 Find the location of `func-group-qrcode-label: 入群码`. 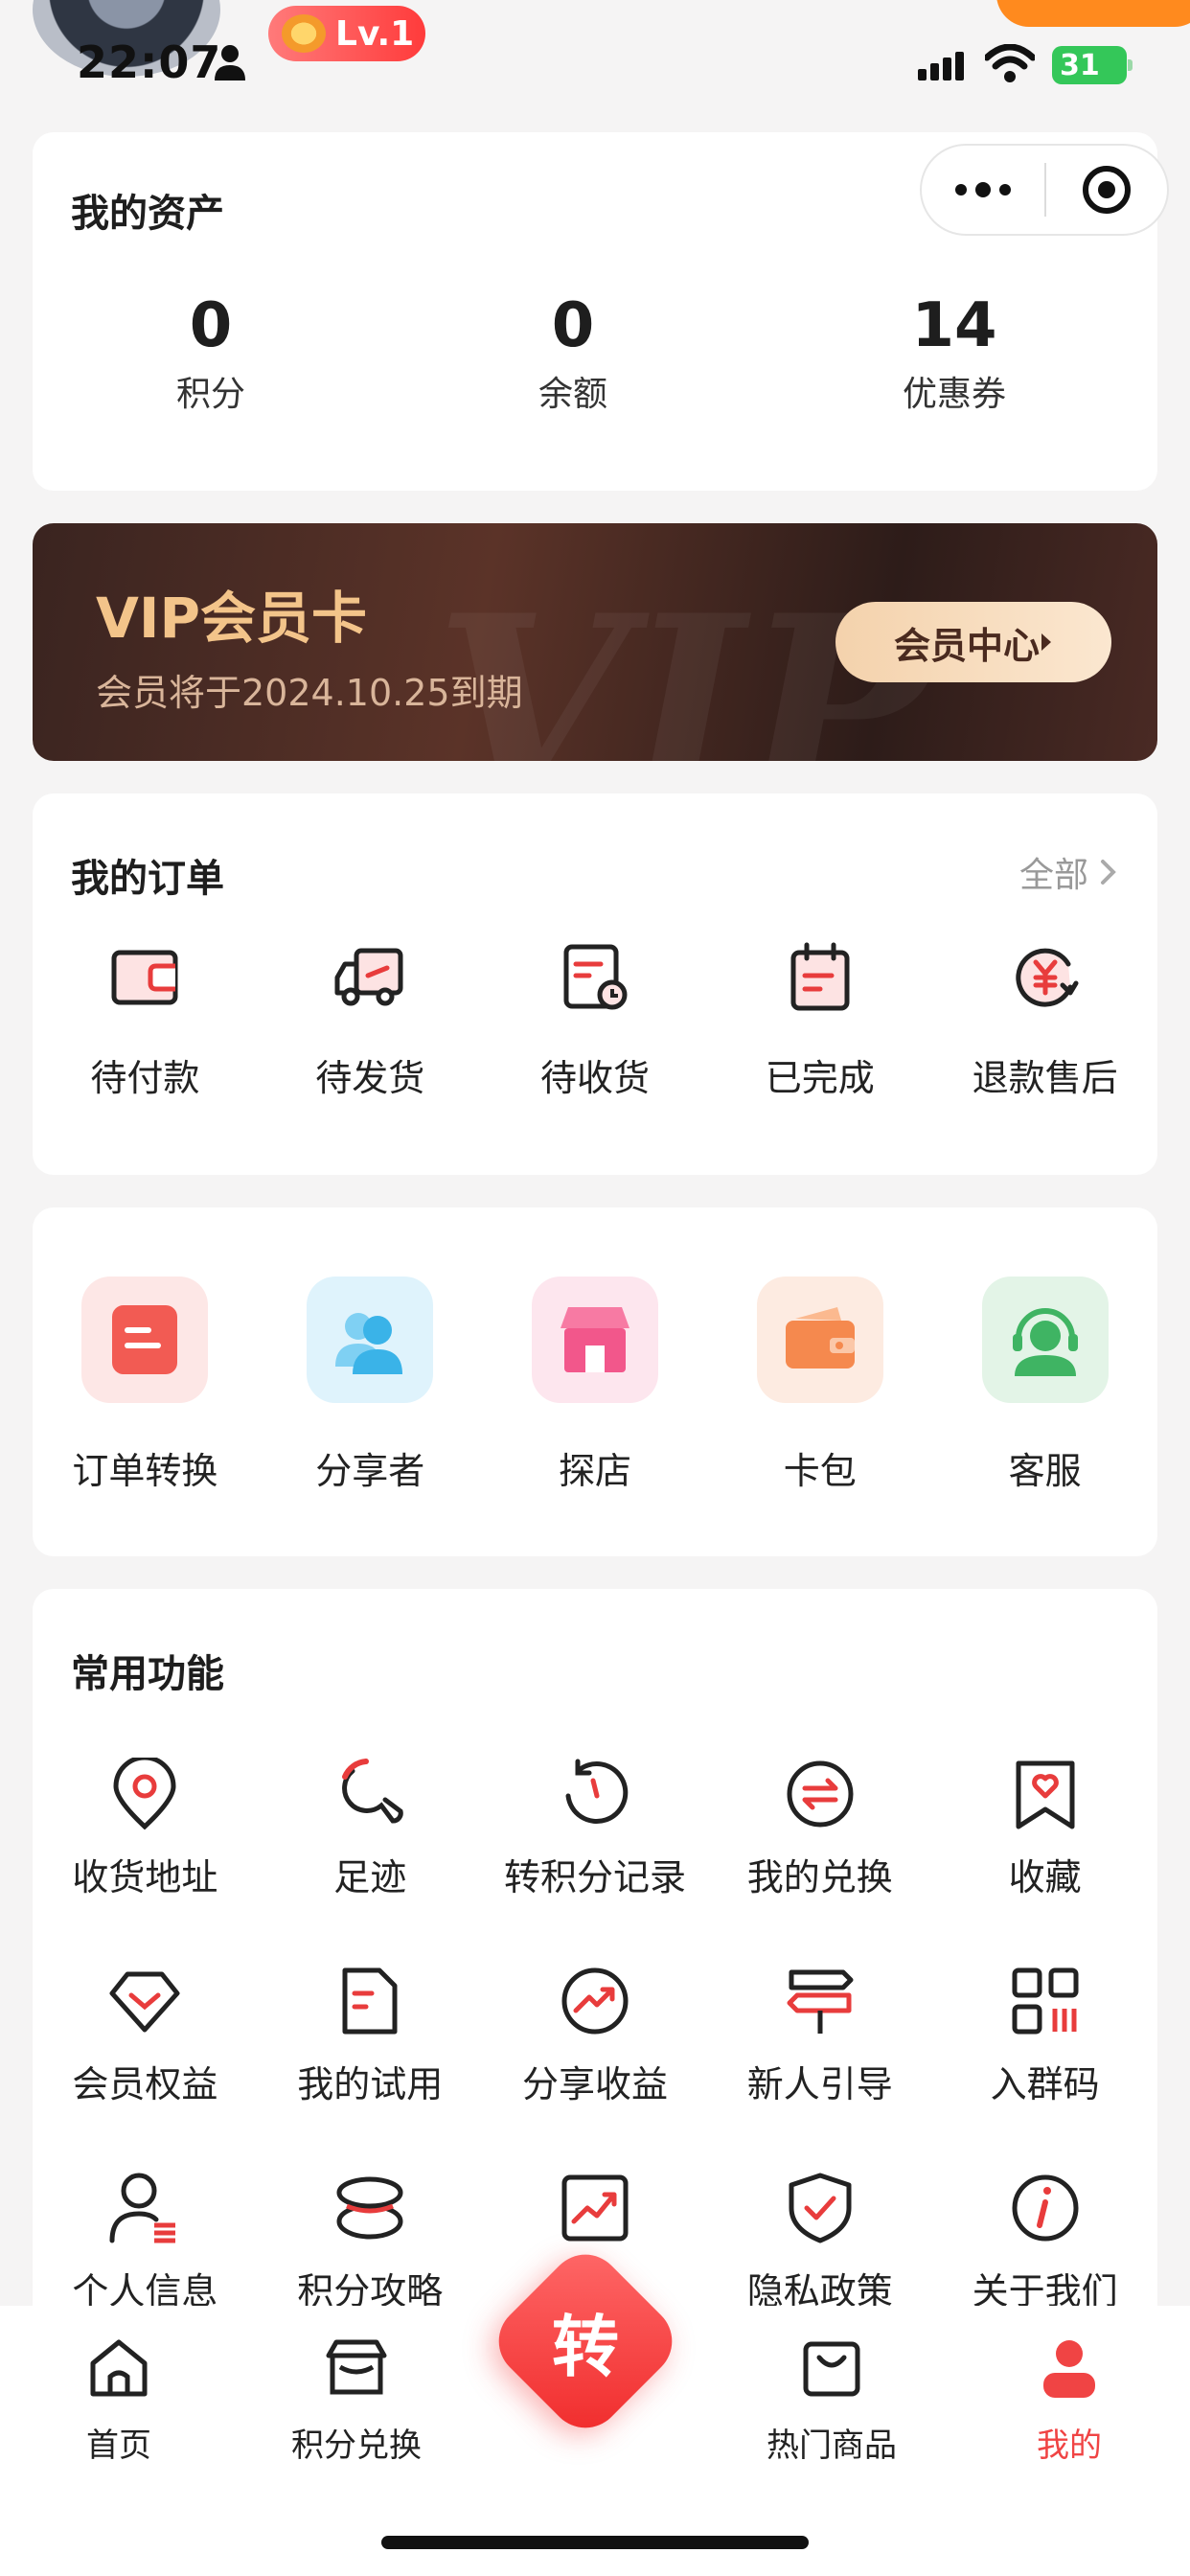

func-group-qrcode-label: 入群码 is located at coordinates (1045, 2084).